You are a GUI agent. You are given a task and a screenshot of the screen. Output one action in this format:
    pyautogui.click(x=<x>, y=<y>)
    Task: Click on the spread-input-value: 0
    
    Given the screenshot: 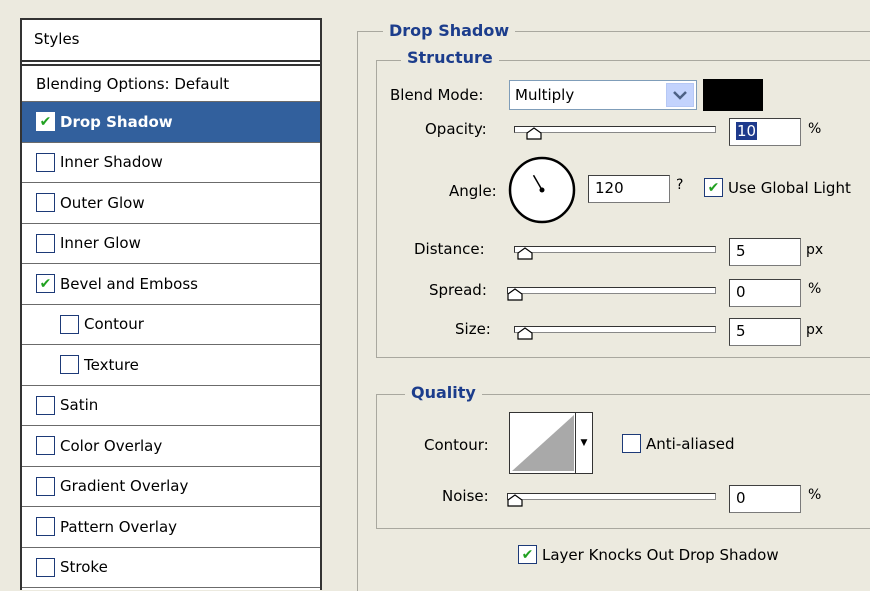 What is the action you would take?
    pyautogui.click(x=741, y=292)
    